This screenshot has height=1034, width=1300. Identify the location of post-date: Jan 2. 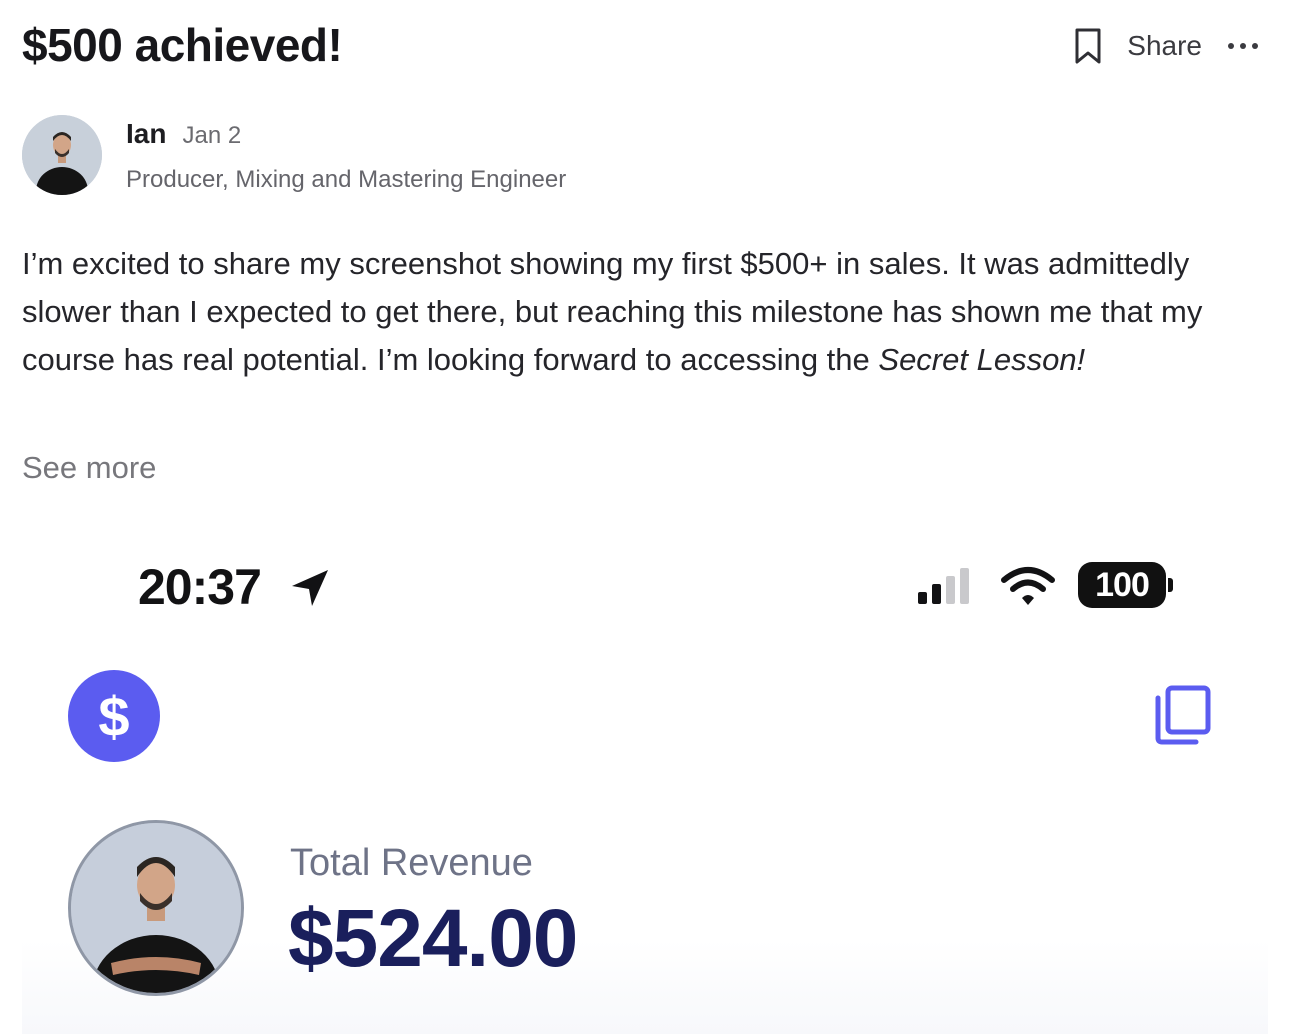
(212, 135).